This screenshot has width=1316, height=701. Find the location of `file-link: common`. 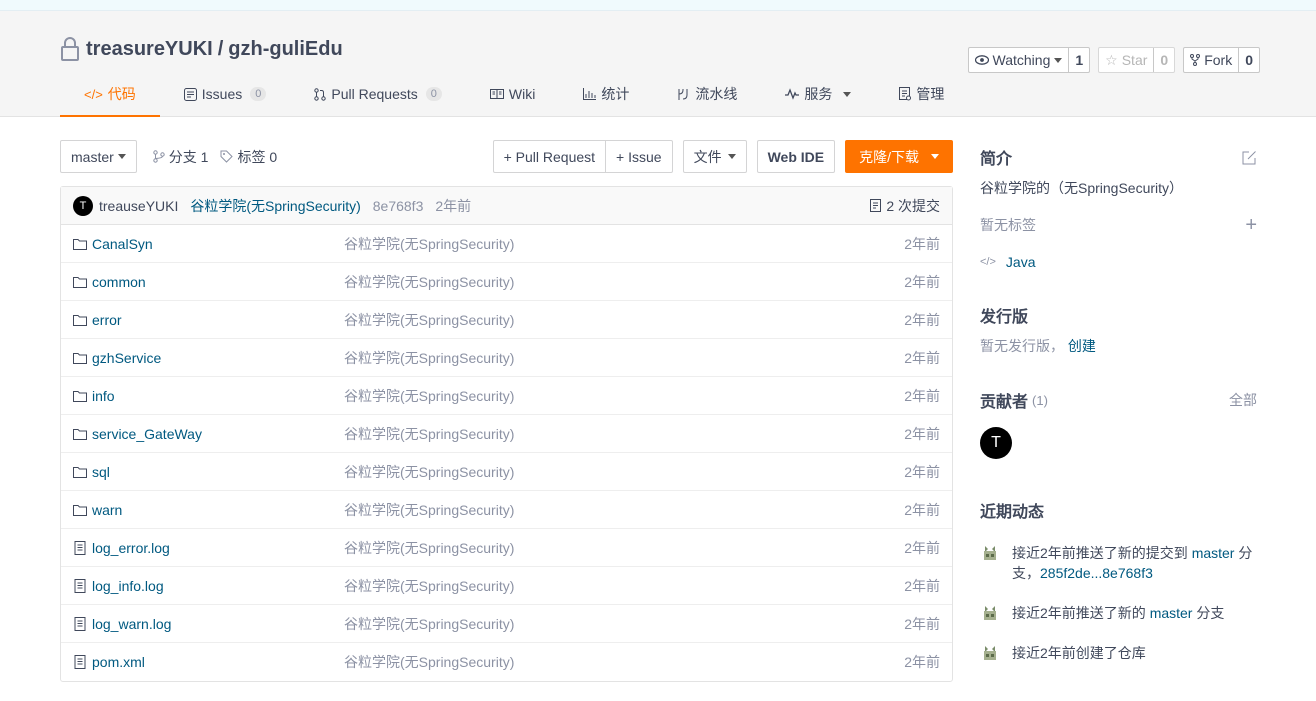

file-link: common is located at coordinates (119, 282).